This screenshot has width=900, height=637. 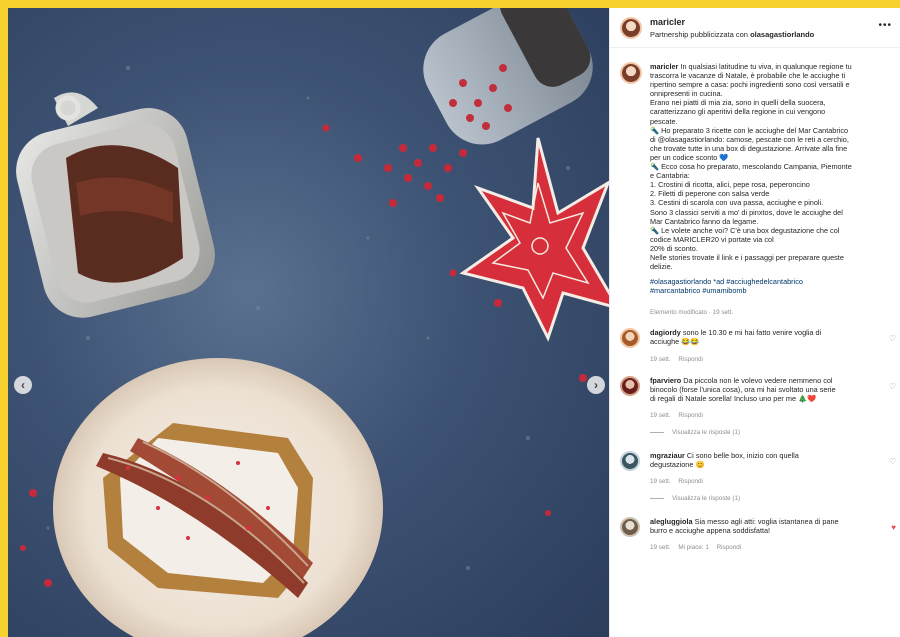 What do you see at coordinates (664, 66) in the screenshot?
I see `caption-username: maricler` at bounding box center [664, 66].